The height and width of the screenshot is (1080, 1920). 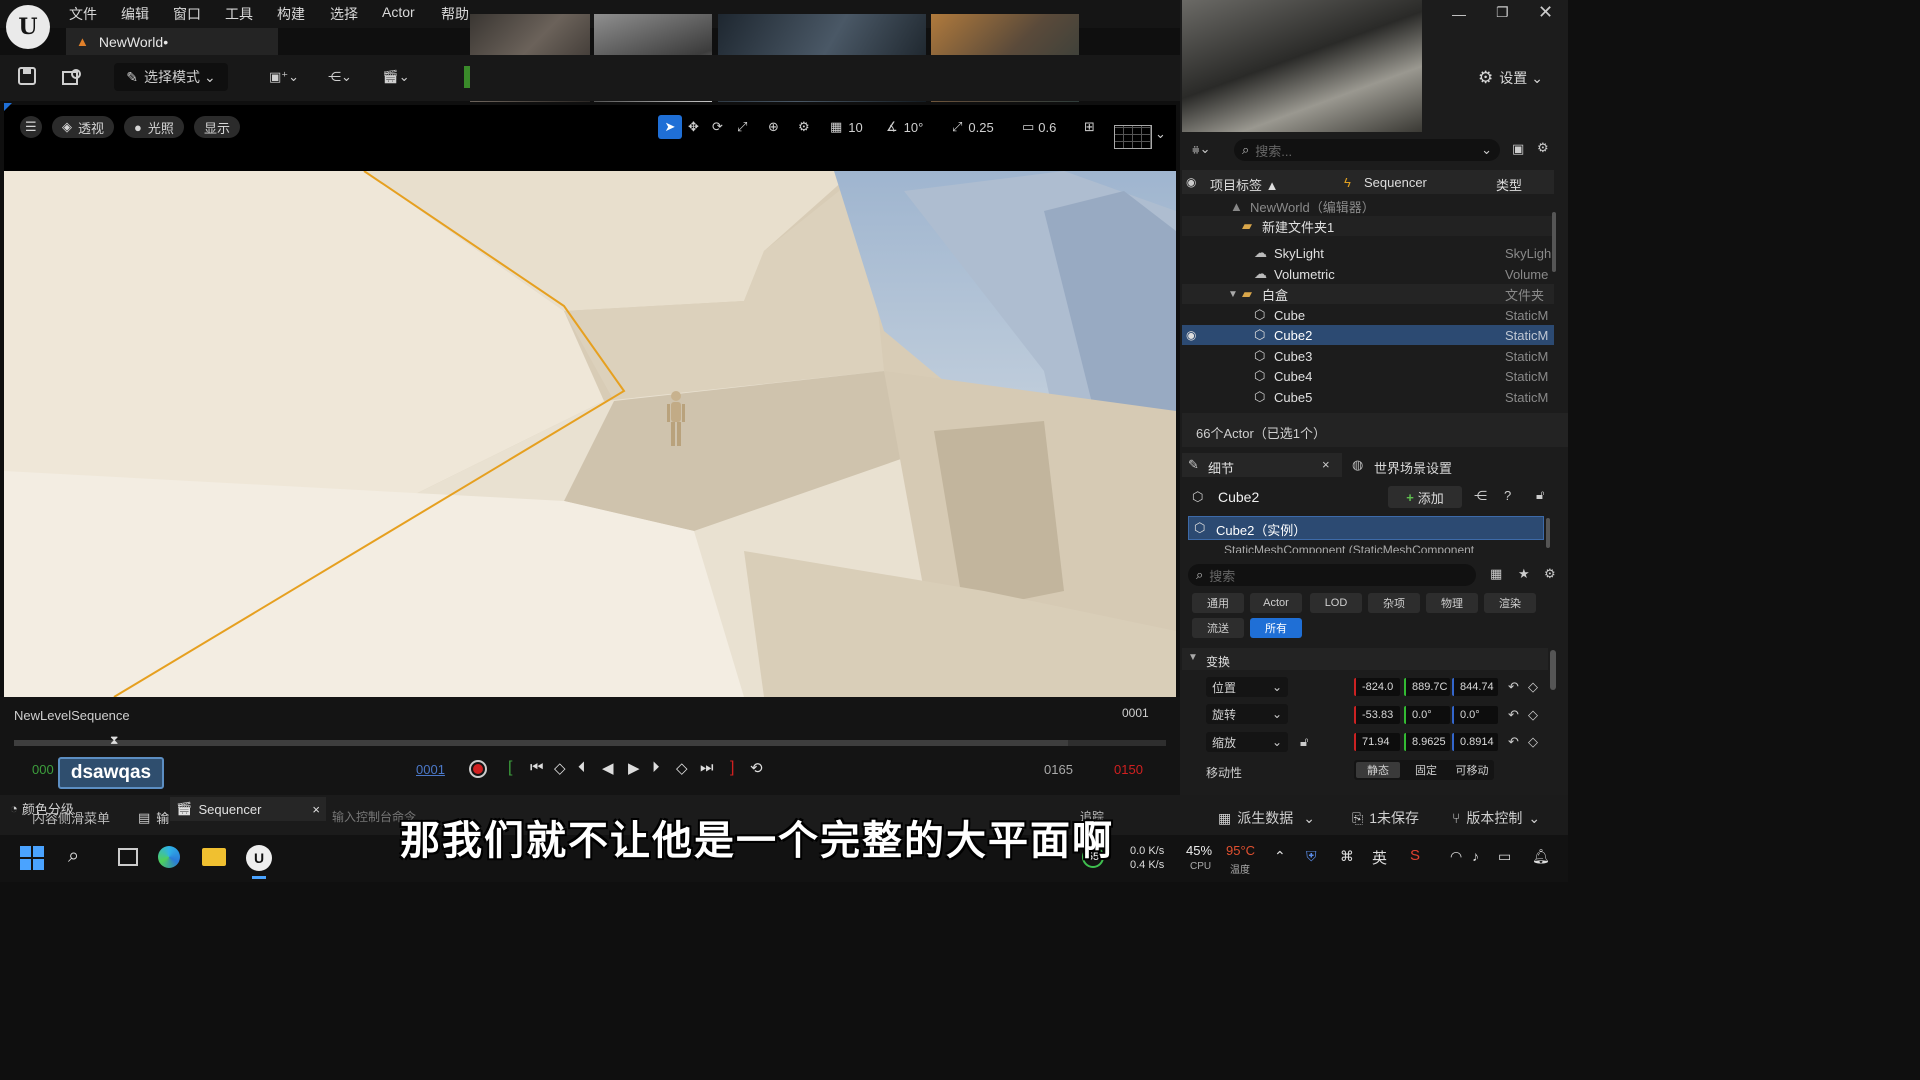 I want to click on reset-icon: ↶, so click(x=1513, y=687).